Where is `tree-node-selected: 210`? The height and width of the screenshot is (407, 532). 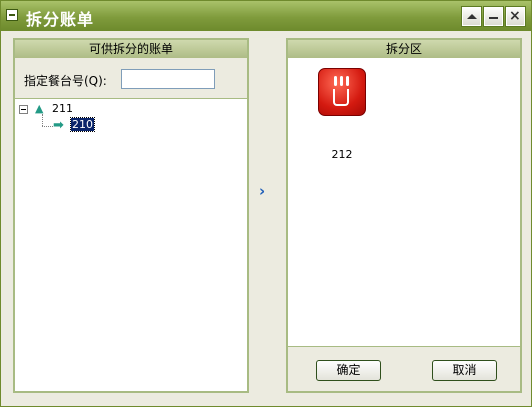 tree-node-selected: 210 is located at coordinates (82, 124).